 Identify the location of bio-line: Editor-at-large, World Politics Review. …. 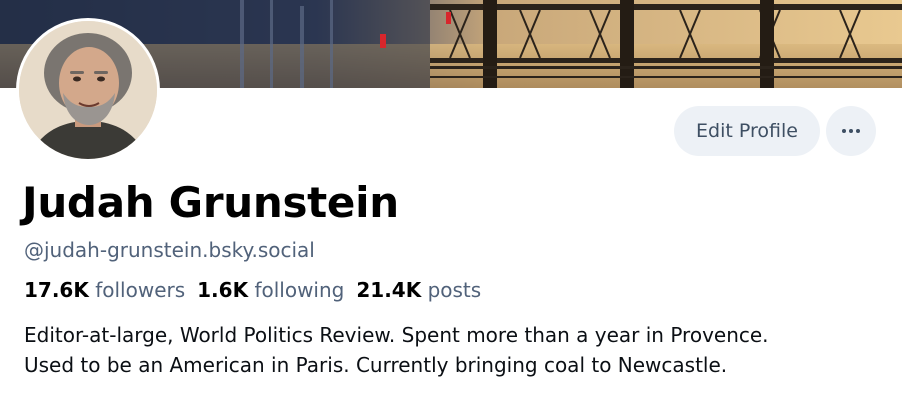
(396, 335).